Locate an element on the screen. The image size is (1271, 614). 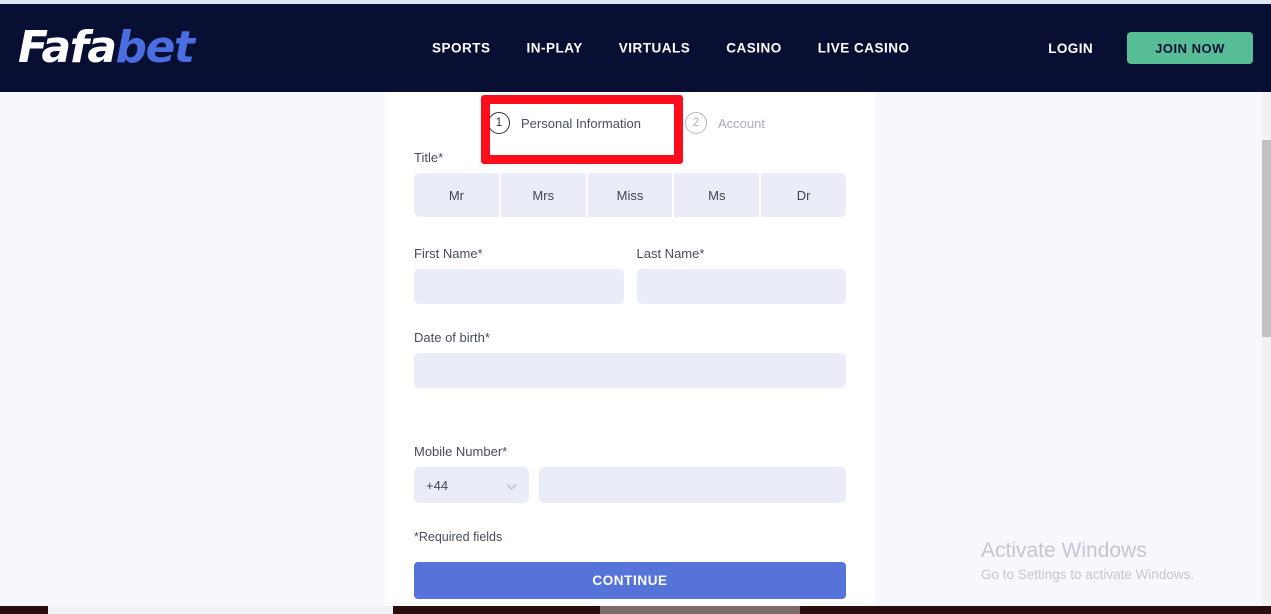
first-name-label: First Name* is located at coordinates (448, 253).